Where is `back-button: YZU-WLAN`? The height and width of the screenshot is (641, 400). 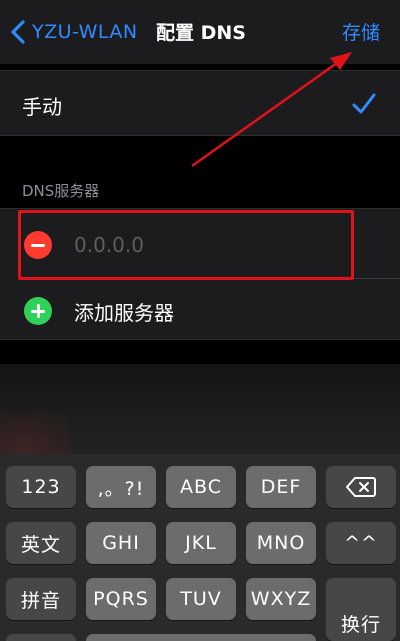
back-button: YZU-WLAN is located at coordinates (74, 32).